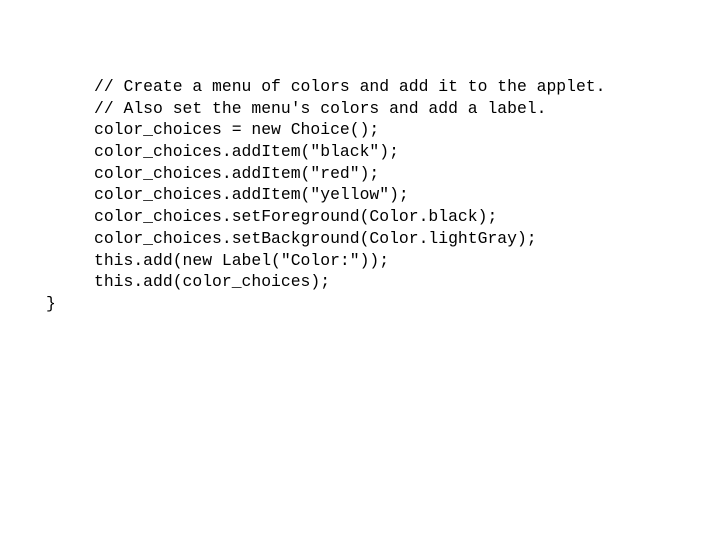 The height and width of the screenshot is (540, 720). I want to click on code-line: }, so click(51, 303).